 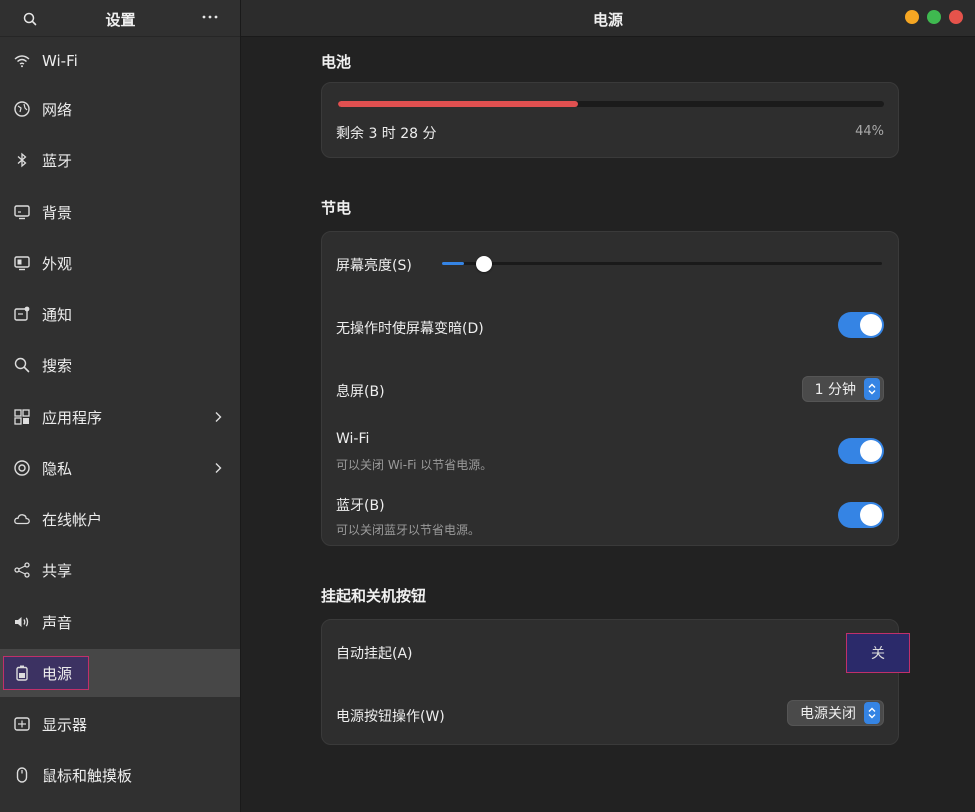 What do you see at coordinates (72, 519) in the screenshot?
I see `sidebar-item-label: 在线帐户` at bounding box center [72, 519].